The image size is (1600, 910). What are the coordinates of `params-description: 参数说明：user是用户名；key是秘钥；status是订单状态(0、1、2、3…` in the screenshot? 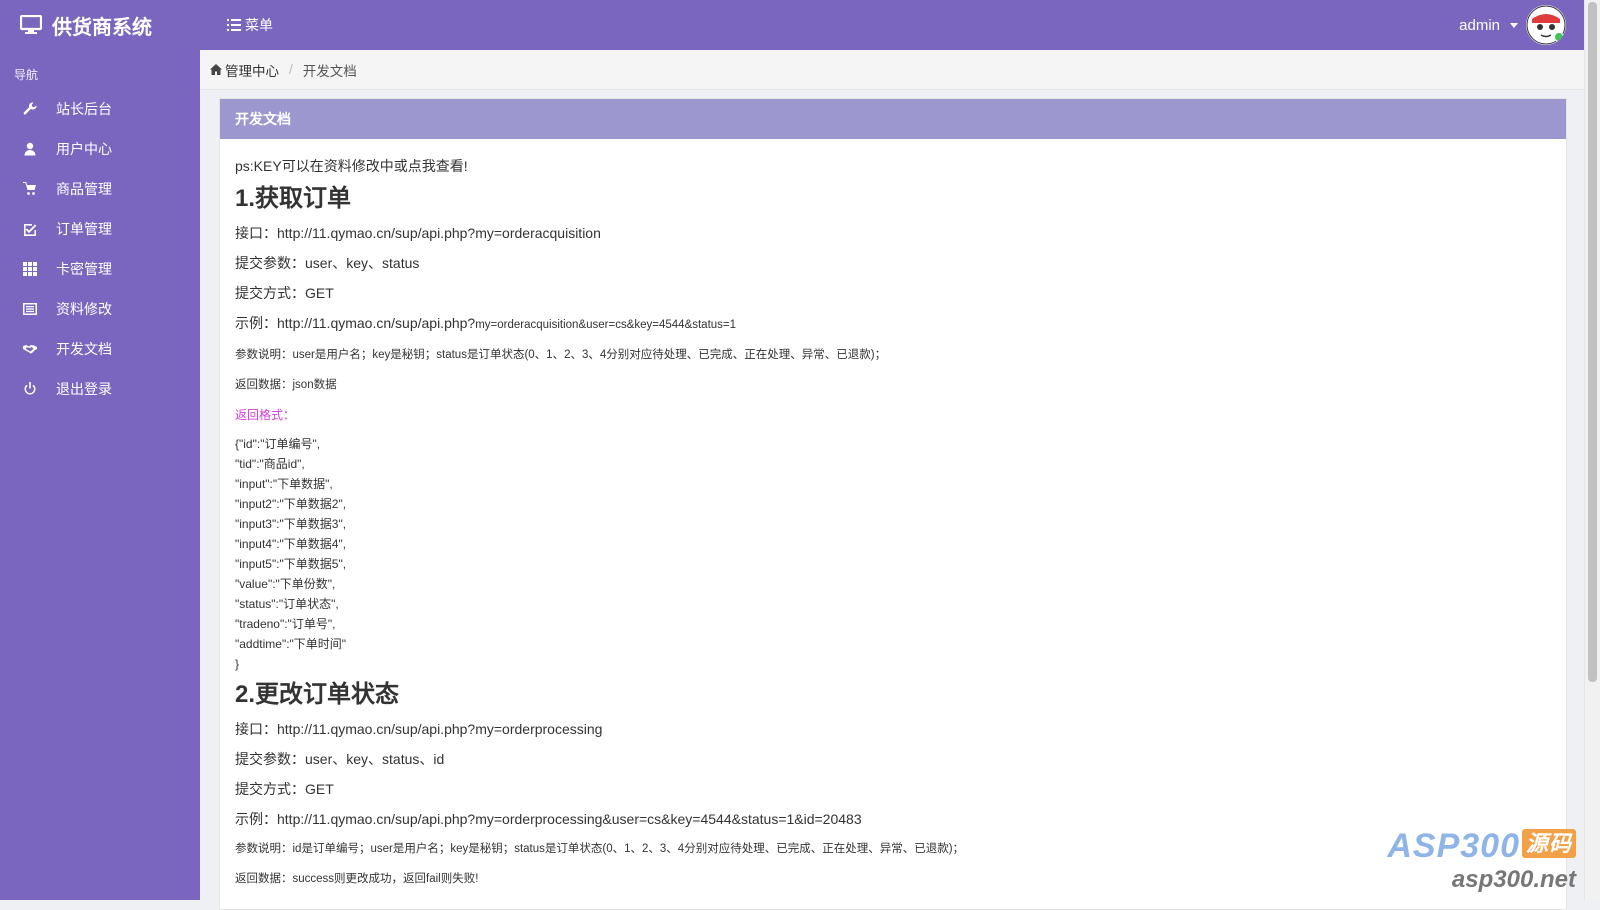 It's located at (561, 355).